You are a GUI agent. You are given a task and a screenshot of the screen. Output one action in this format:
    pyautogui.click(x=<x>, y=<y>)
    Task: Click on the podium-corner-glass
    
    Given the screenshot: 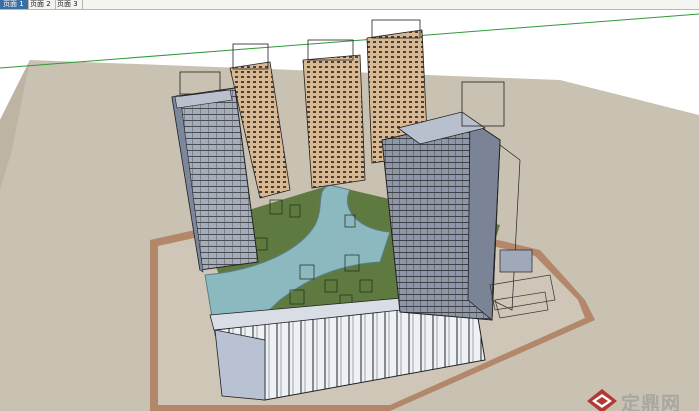 What is the action you would take?
    pyautogui.click(x=240, y=365)
    